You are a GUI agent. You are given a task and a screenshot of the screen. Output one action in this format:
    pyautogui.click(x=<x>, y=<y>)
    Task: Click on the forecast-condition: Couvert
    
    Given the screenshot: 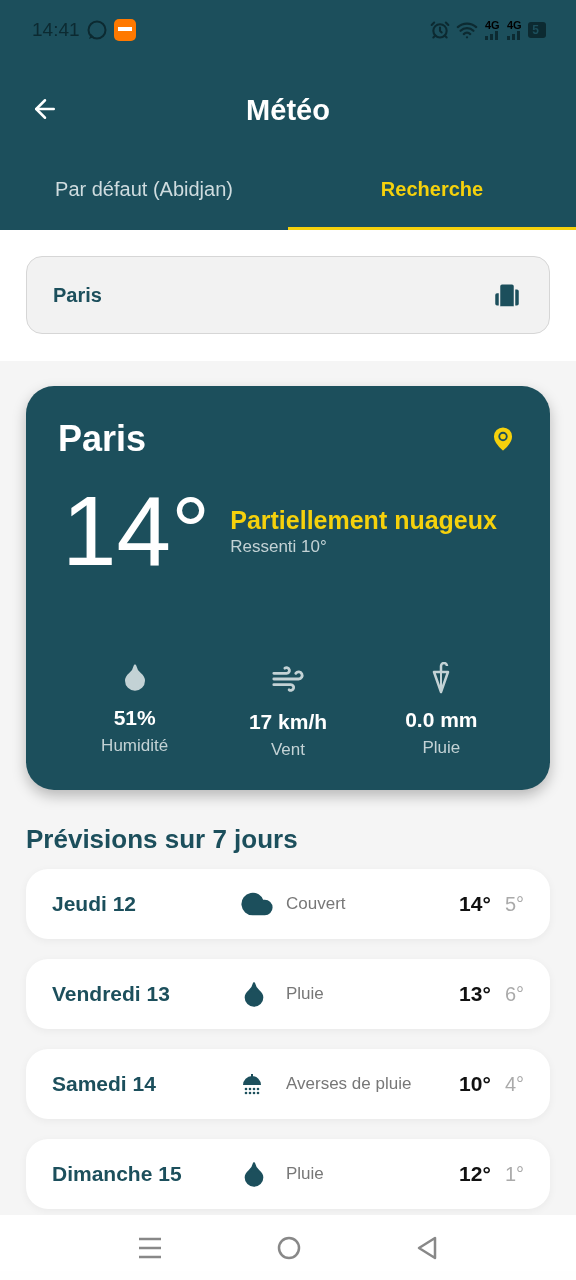 What is the action you would take?
    pyautogui.click(x=316, y=904)
    